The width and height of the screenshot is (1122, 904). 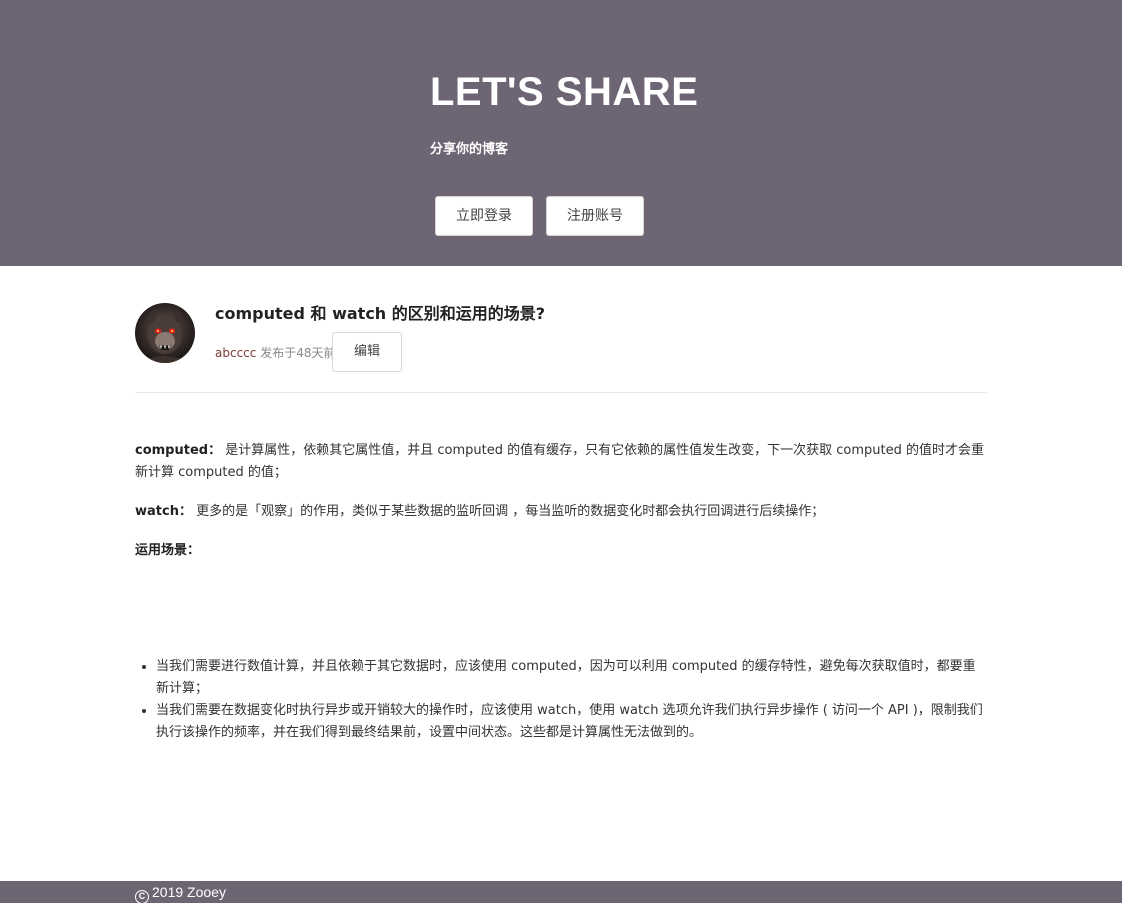 What do you see at coordinates (595, 216) in the screenshot?
I see `register-button: 注册账号` at bounding box center [595, 216].